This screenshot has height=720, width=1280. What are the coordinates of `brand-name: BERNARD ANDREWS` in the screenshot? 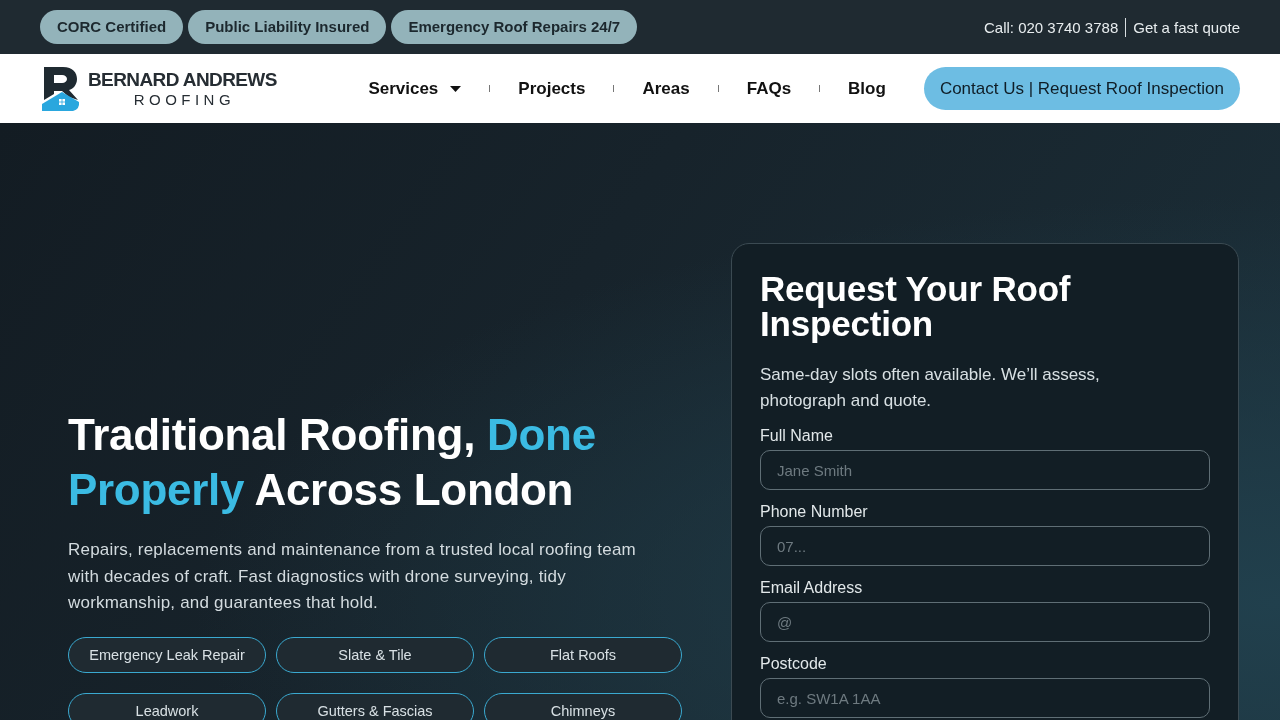 It's located at (182, 79).